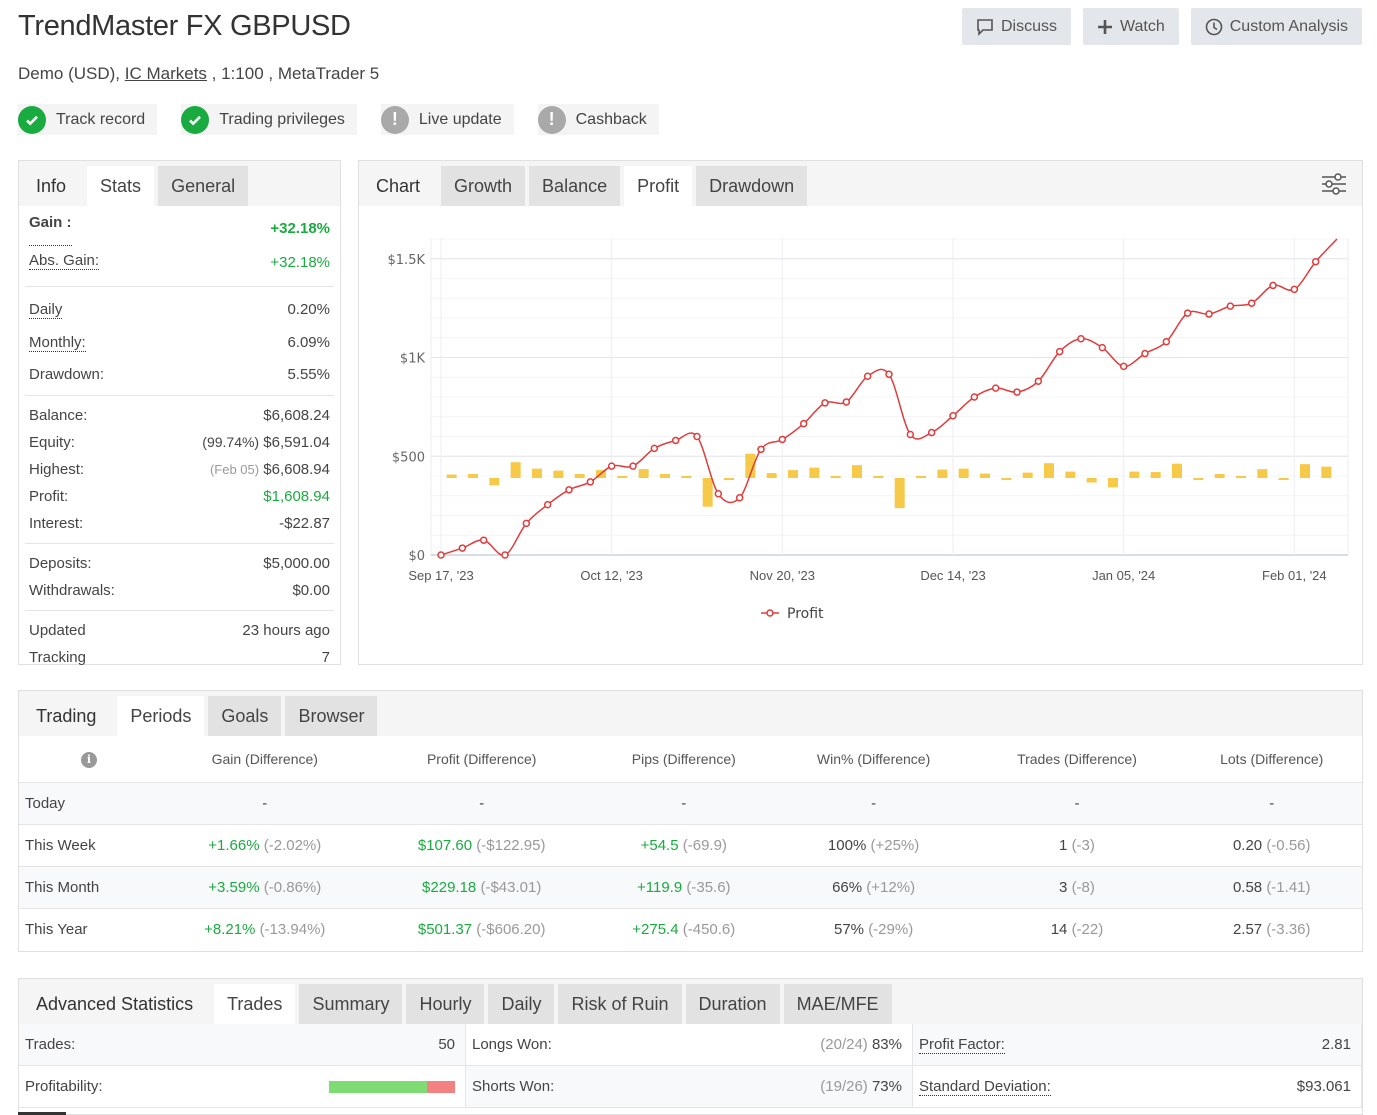 This screenshot has width=1377, height=1115. I want to click on chart-settings-button, so click(1334, 186).